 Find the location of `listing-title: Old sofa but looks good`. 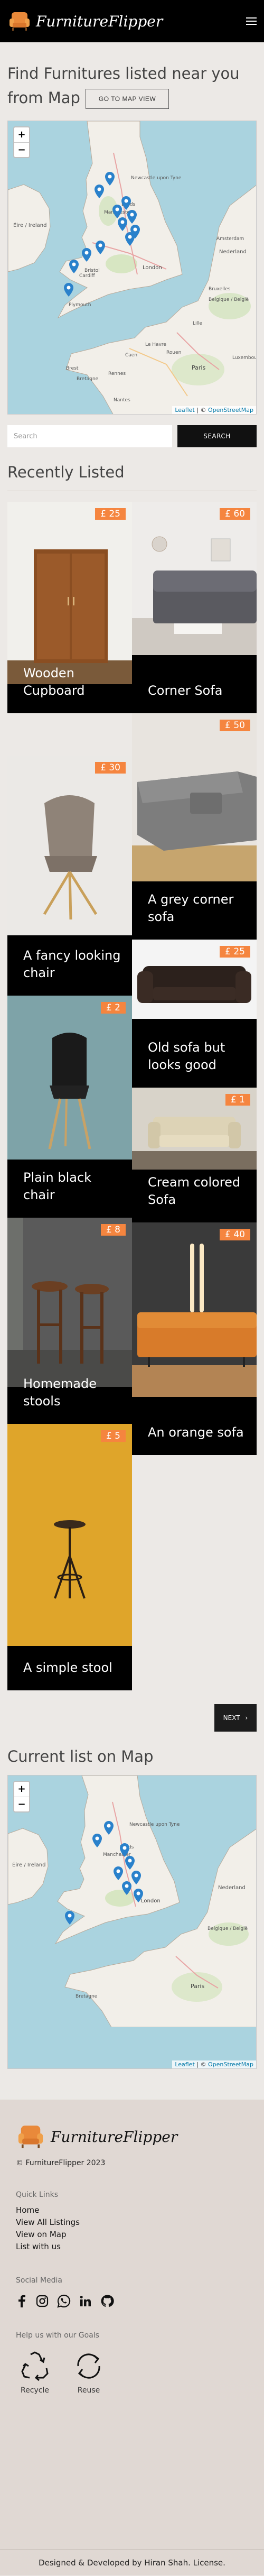

listing-title: Old sofa but looks good is located at coordinates (187, 1056).